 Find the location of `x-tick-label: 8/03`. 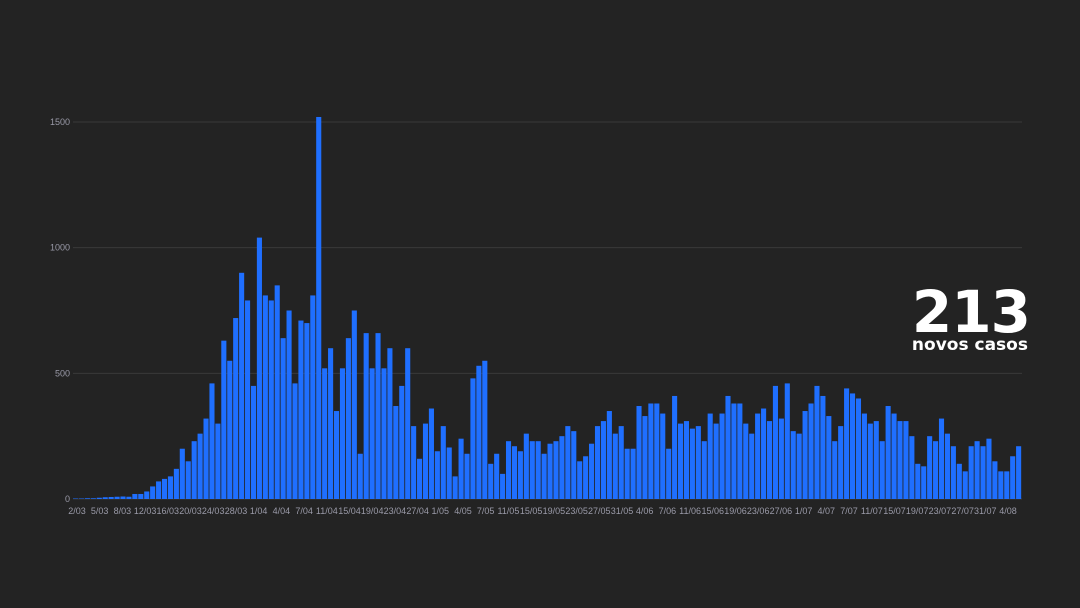

x-tick-label: 8/03 is located at coordinates (123, 511).